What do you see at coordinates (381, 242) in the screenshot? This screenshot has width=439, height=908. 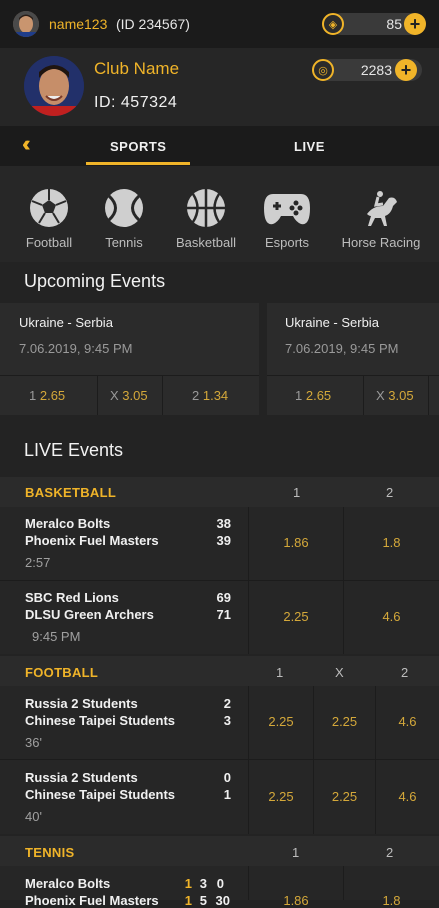 I see `sport-label: Horse Racing` at bounding box center [381, 242].